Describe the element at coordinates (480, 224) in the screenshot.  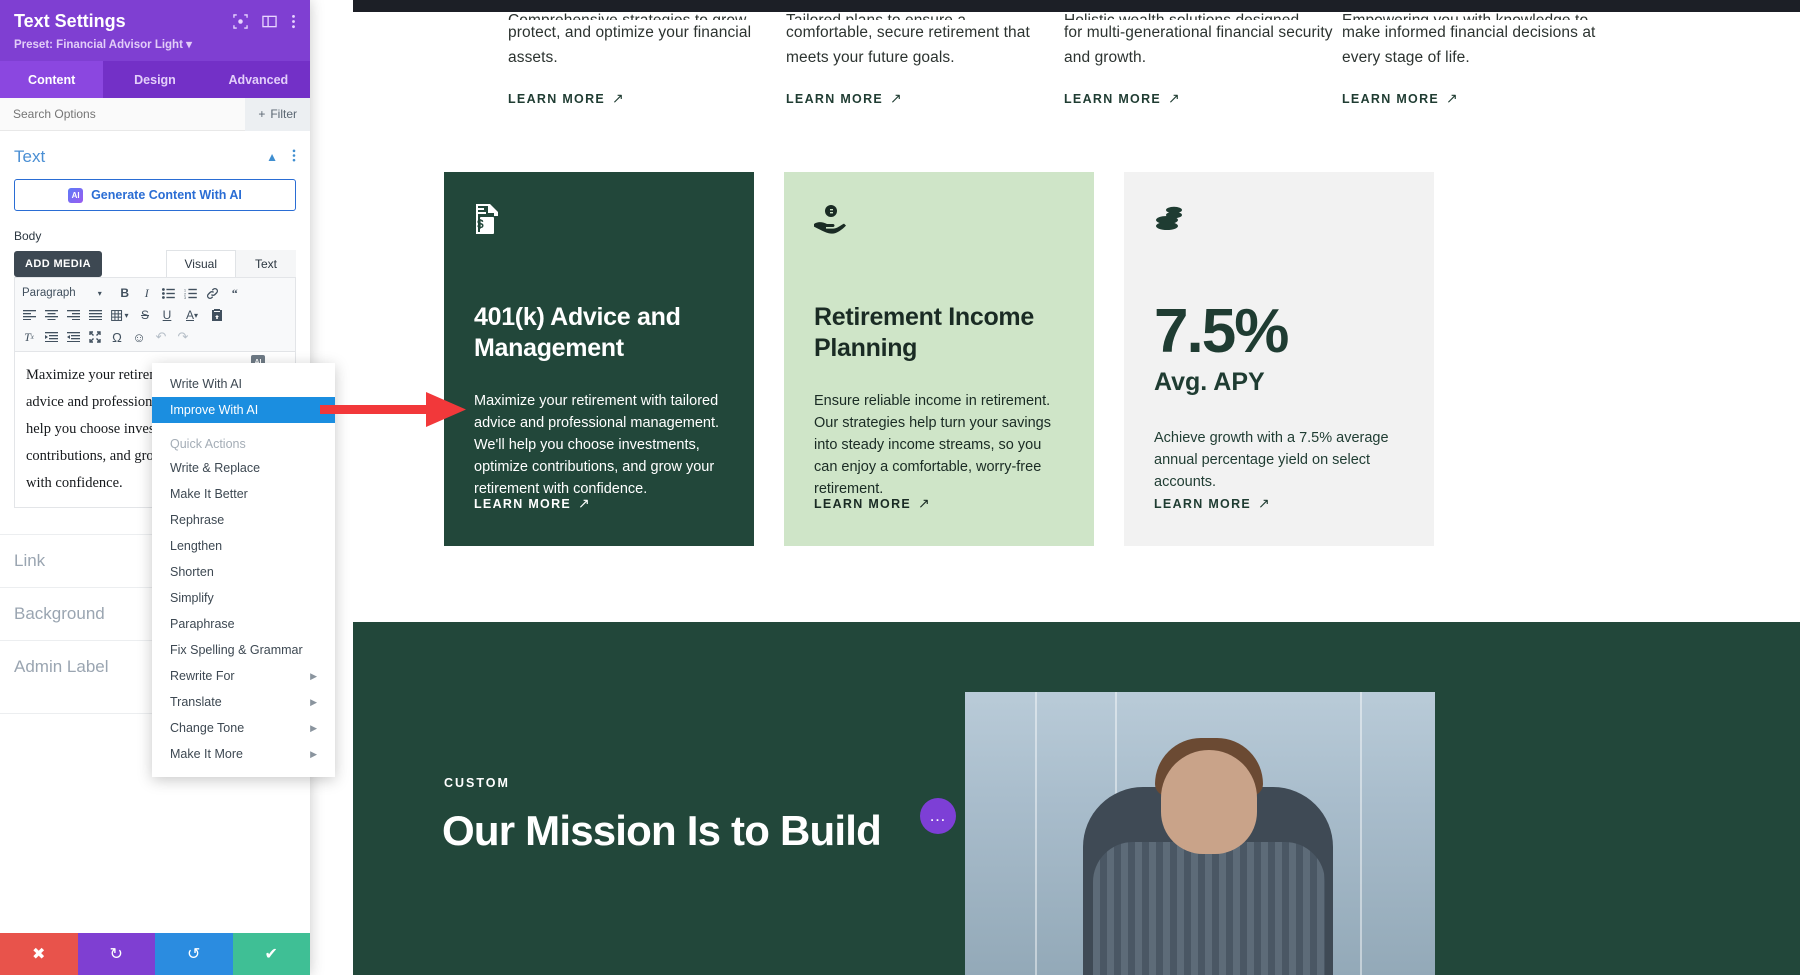
I see `invoice-dollar-glyph: $` at that location.